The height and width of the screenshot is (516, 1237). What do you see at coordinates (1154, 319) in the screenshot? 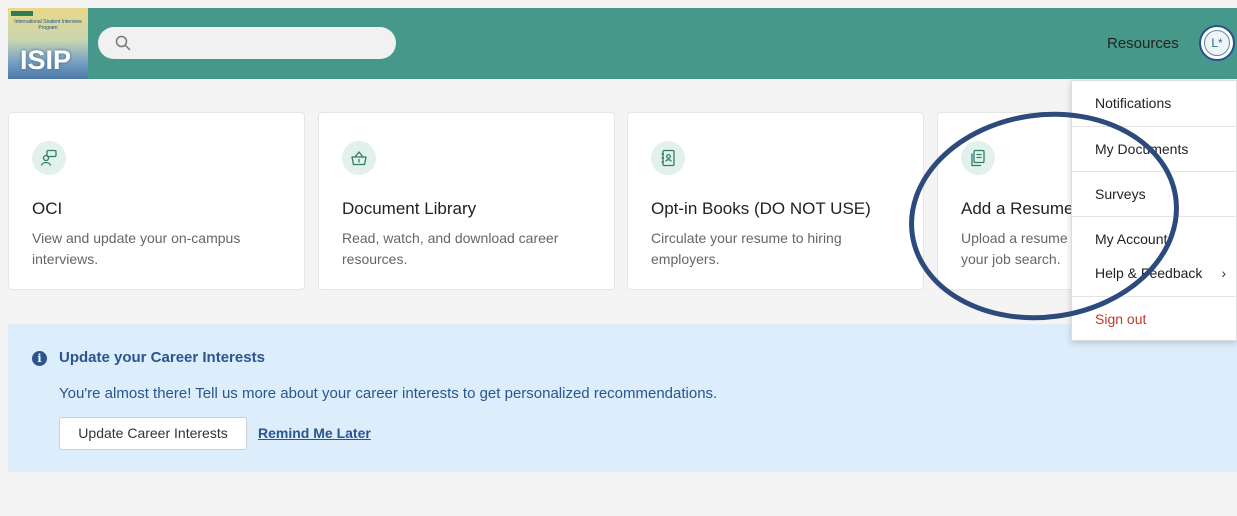
I see `menu-item-sign-out: Sign out` at bounding box center [1154, 319].